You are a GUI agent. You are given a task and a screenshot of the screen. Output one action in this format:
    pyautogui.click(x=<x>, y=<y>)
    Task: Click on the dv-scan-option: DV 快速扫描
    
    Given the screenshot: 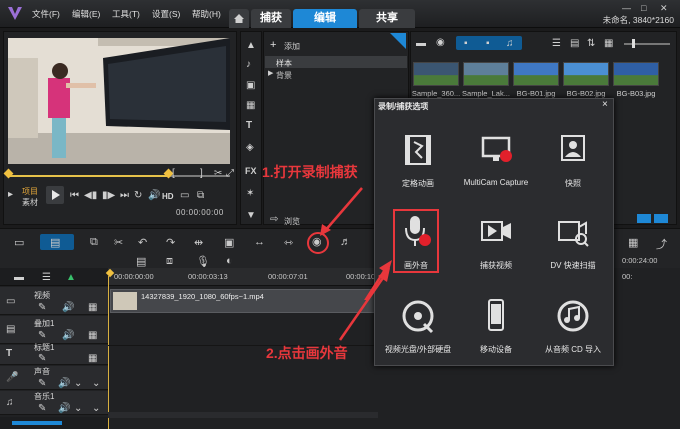 What is the action you would take?
    pyautogui.click(x=573, y=241)
    